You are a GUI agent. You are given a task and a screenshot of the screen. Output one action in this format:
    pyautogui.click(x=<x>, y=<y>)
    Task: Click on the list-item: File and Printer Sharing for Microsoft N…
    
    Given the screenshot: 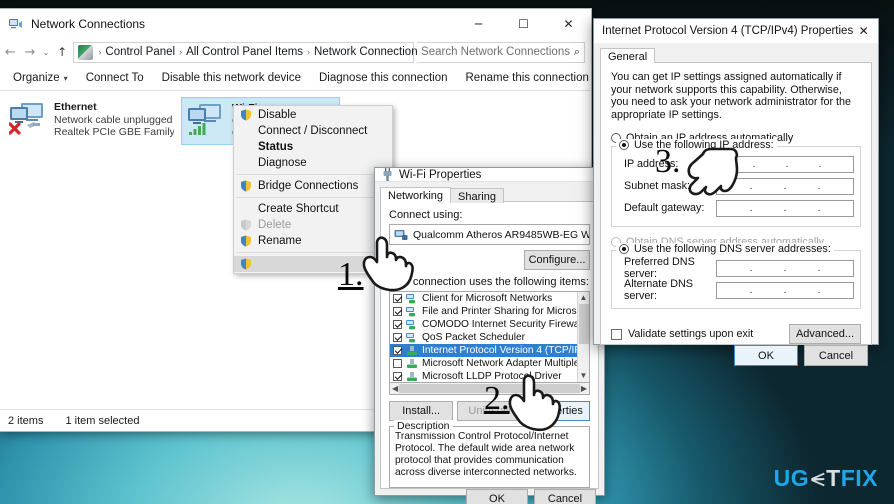 What is the action you would take?
    pyautogui.click(x=489, y=311)
    